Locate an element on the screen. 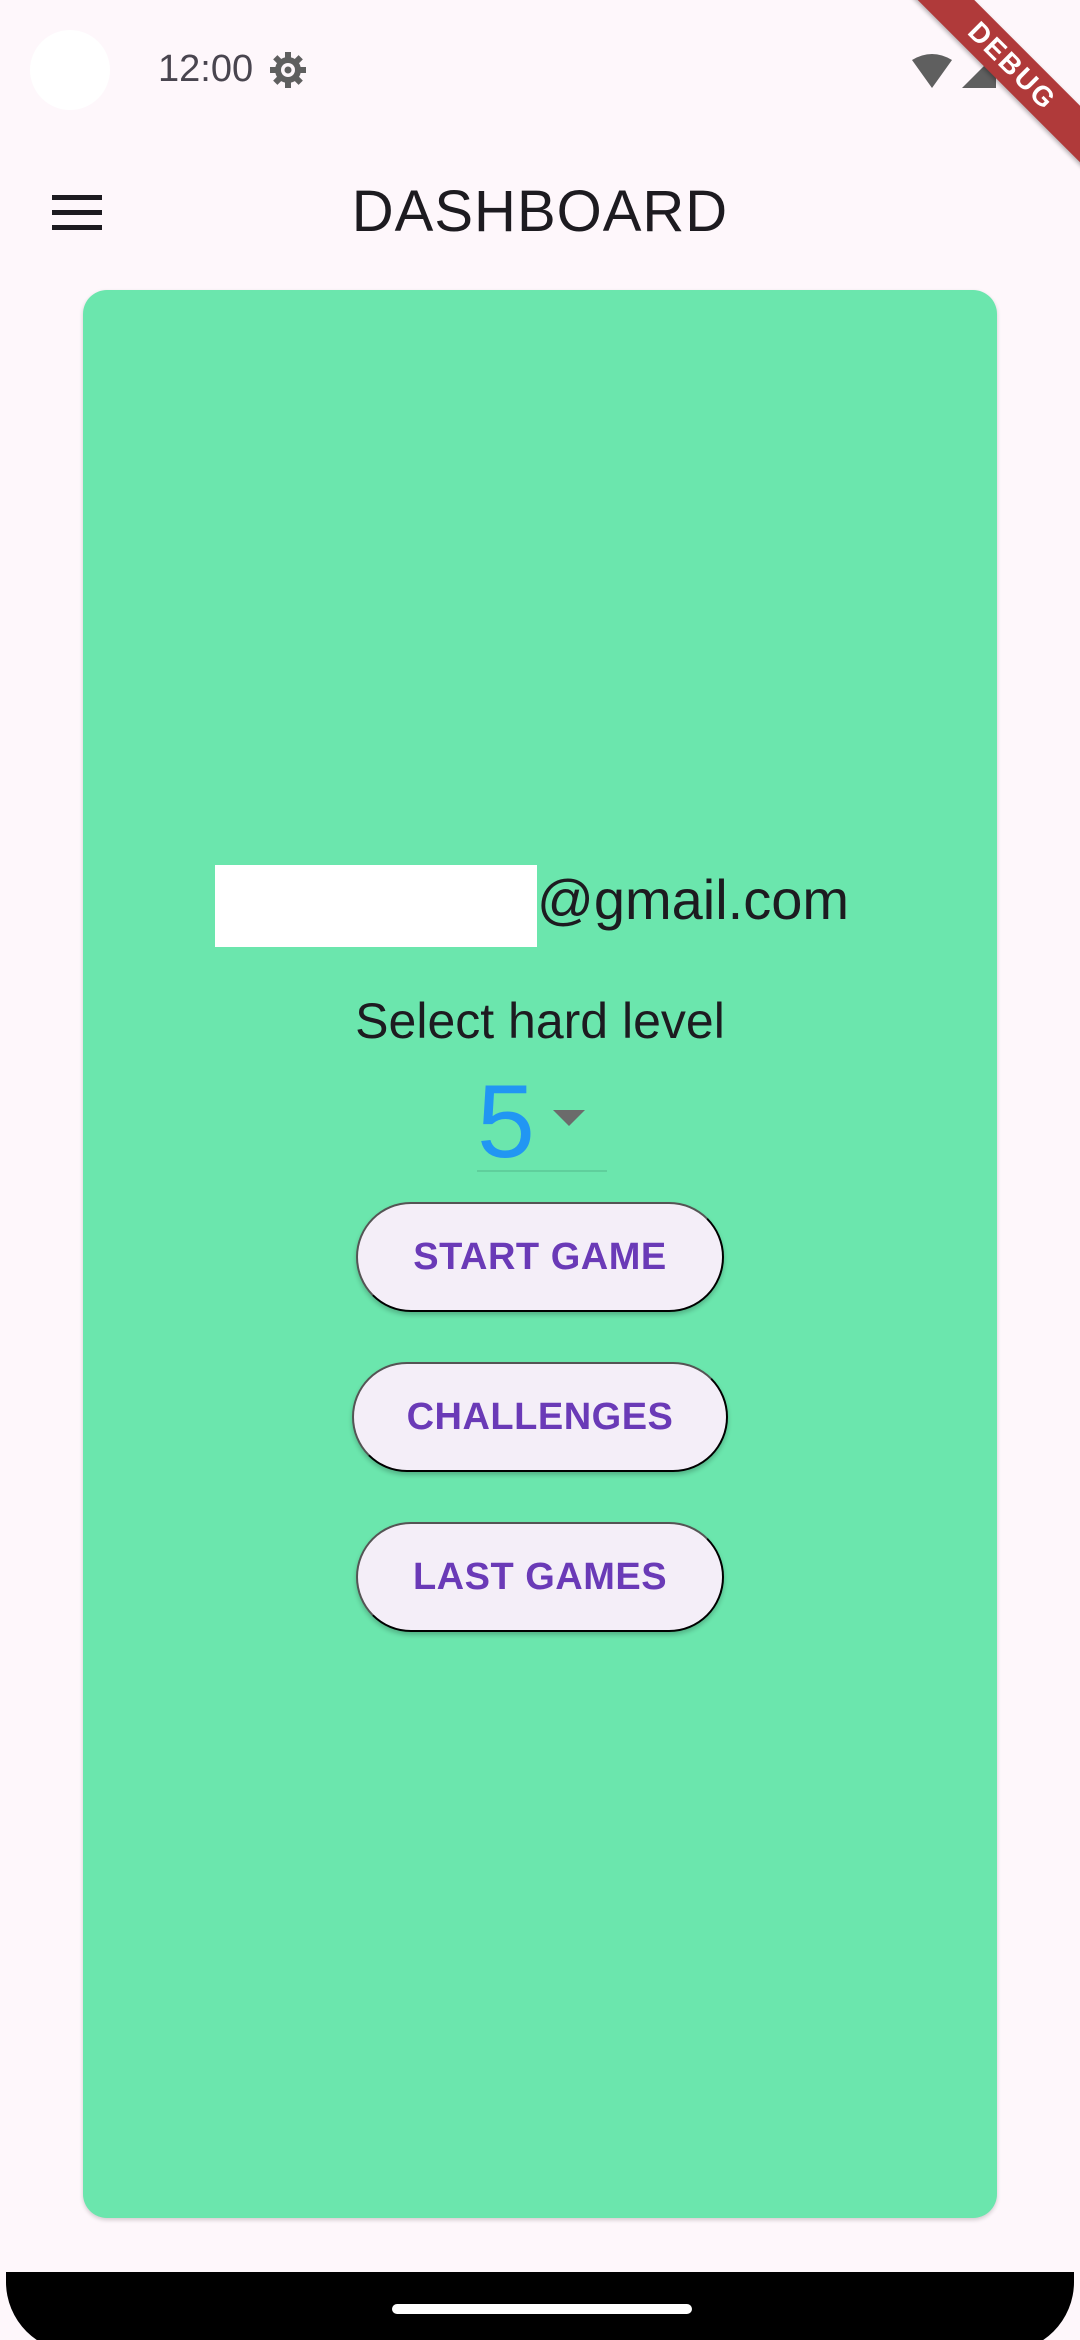 The image size is (1080, 2340). challenges-button: CHALLENGES is located at coordinates (540, 1417).